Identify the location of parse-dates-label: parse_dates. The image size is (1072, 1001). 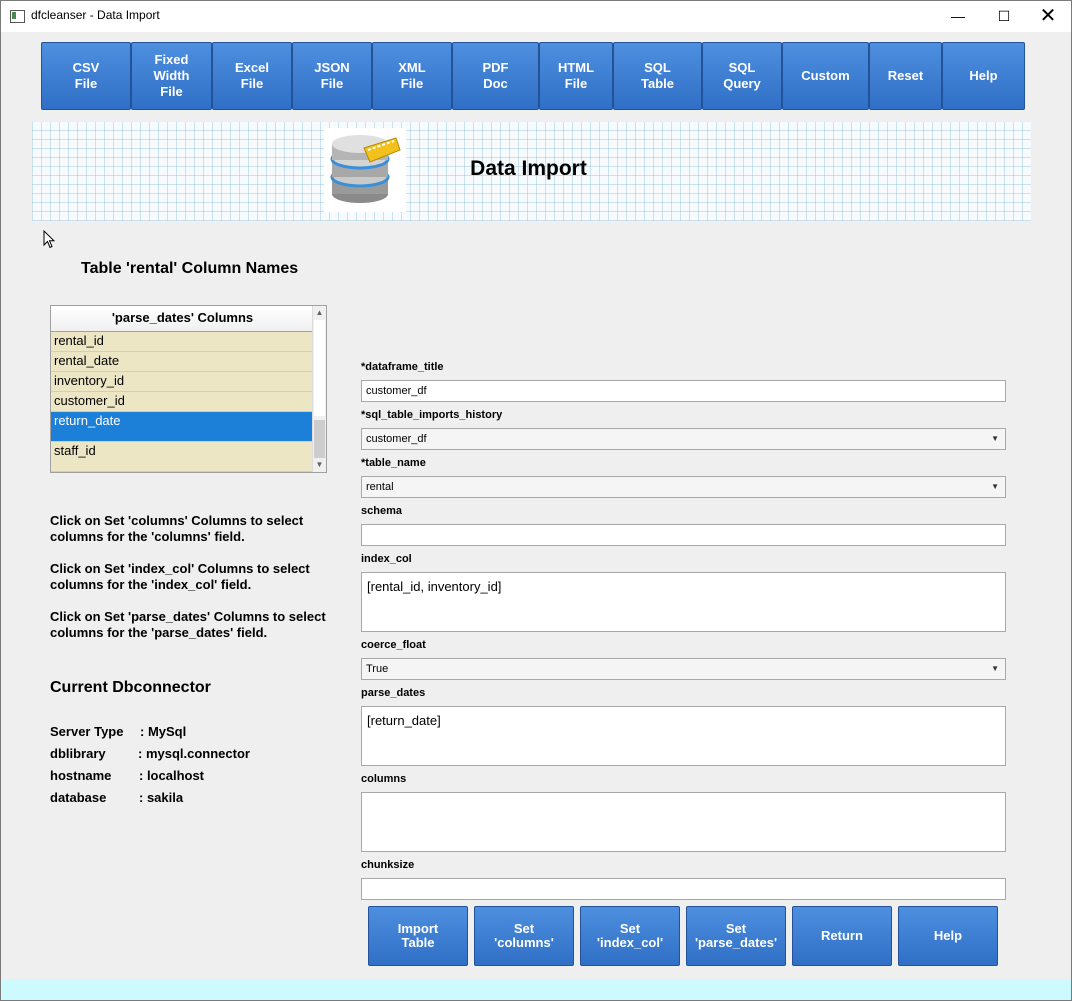
(393, 693).